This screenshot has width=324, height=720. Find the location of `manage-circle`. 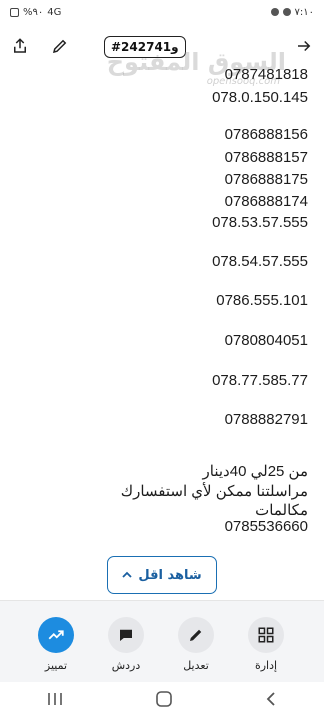

manage-circle is located at coordinates (266, 635).